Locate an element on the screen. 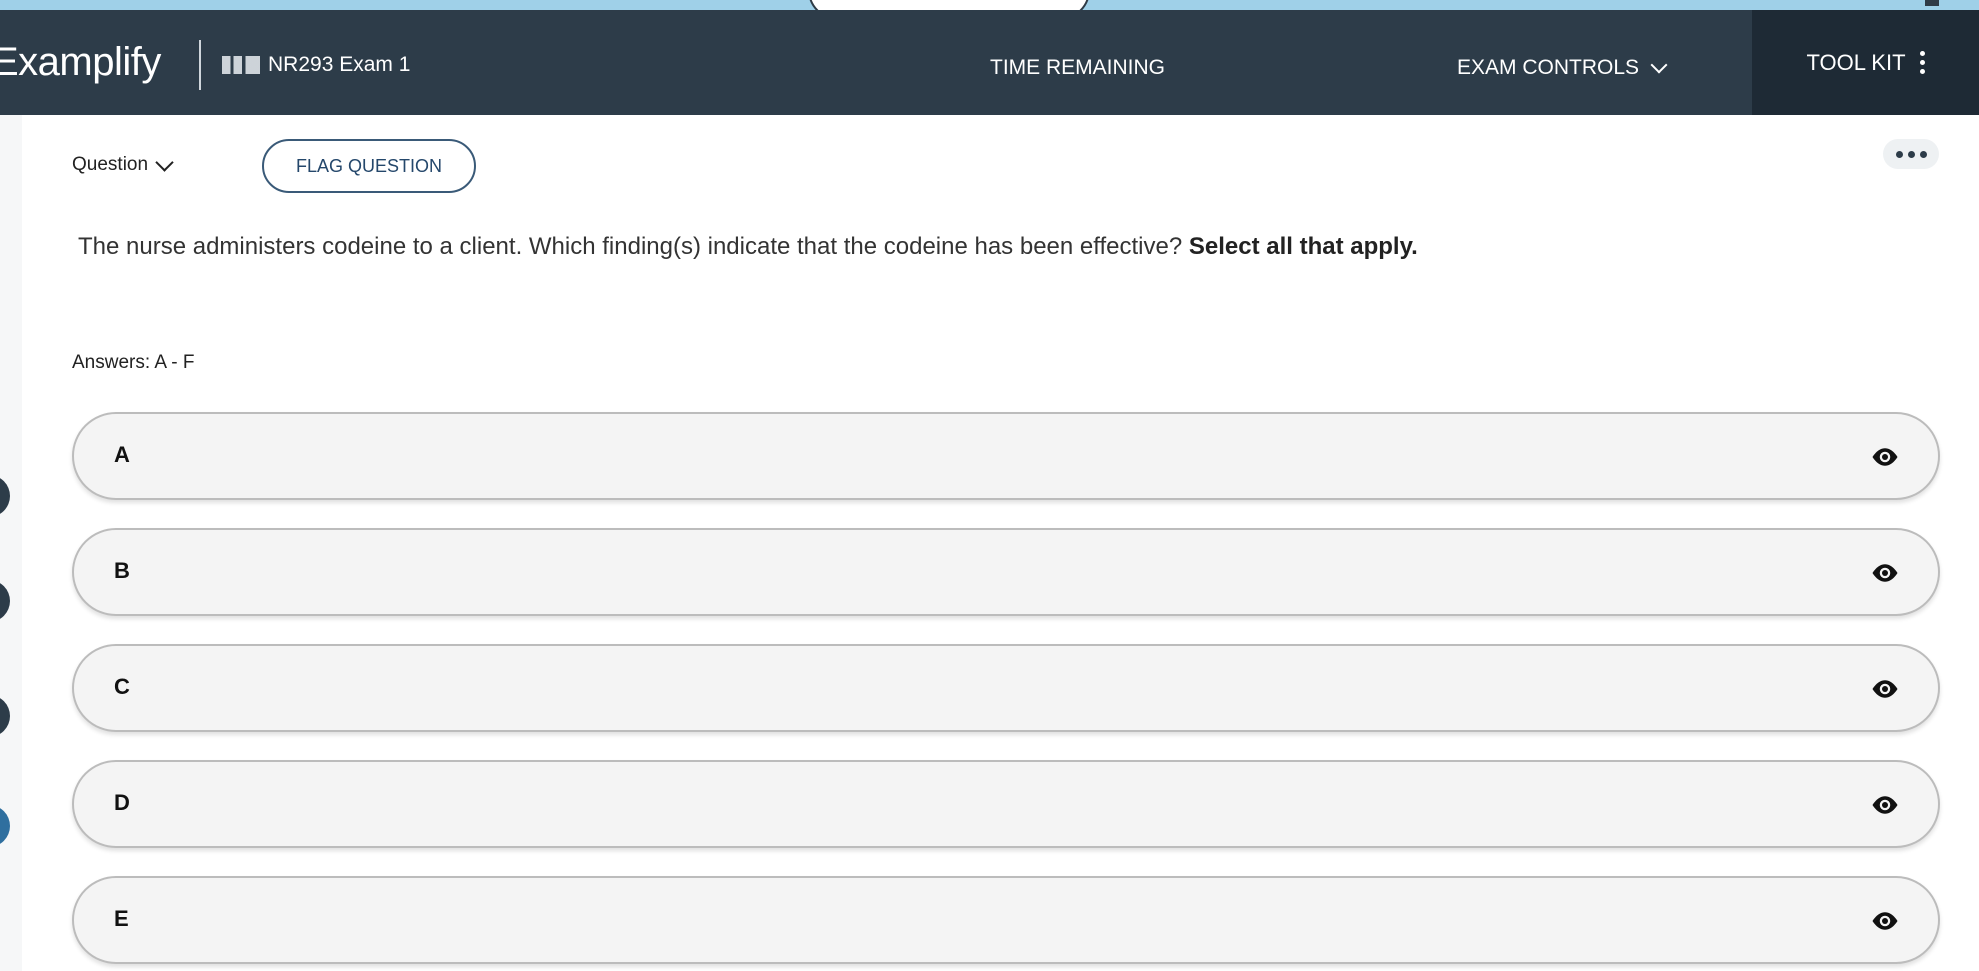  toolkit-label: TOOL KIT is located at coordinates (1856, 62).